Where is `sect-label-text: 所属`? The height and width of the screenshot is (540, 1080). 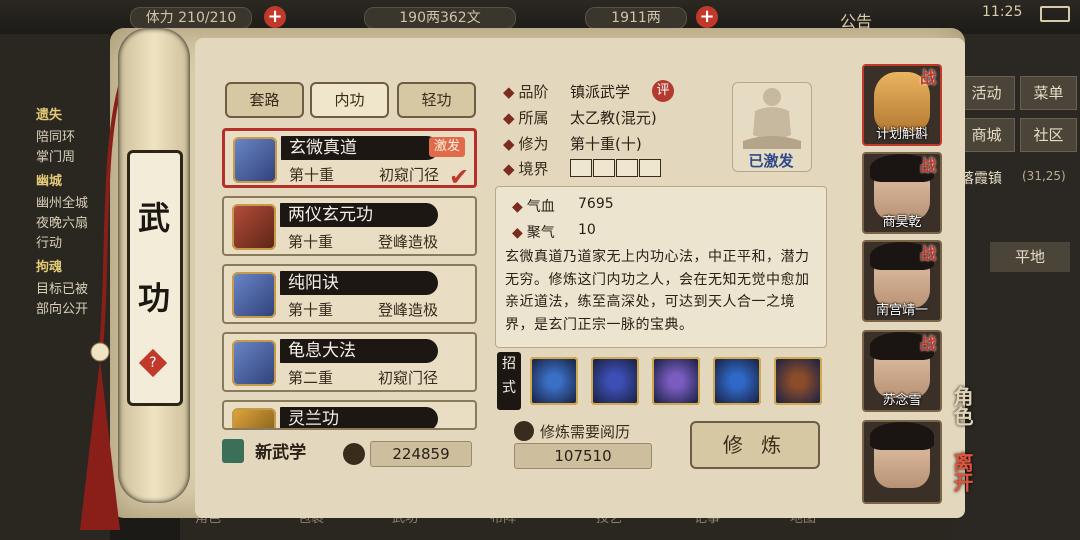
sect-label-text: 所属 is located at coordinates (533, 118).